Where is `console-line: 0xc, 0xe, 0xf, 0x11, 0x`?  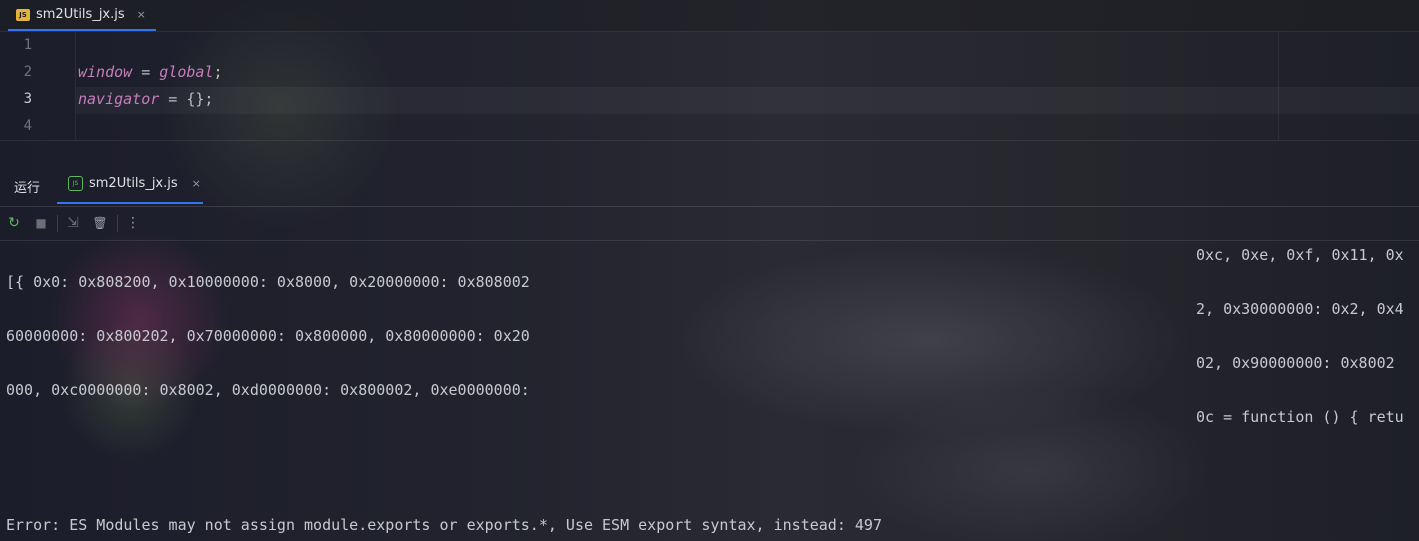
console-line: 0xc, 0xe, 0xf, 0x11, 0x is located at coordinates (1300, 255).